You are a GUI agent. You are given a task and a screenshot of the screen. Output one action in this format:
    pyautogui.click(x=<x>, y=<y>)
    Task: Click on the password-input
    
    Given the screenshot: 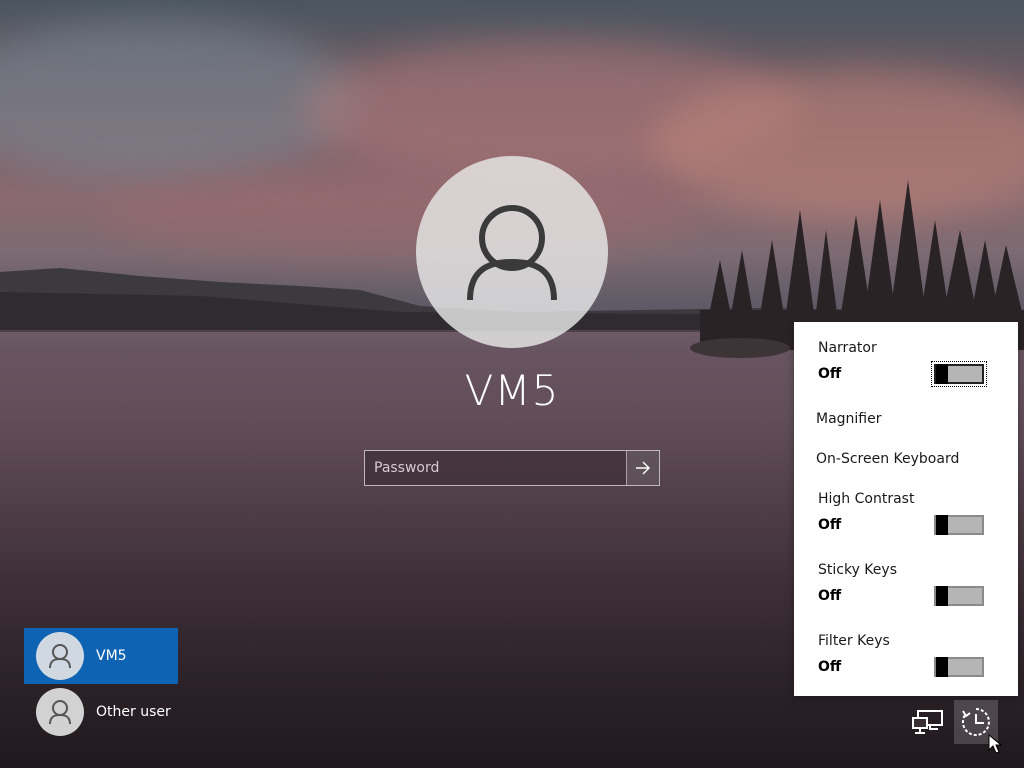 What is the action you would take?
    pyautogui.click(x=495, y=468)
    